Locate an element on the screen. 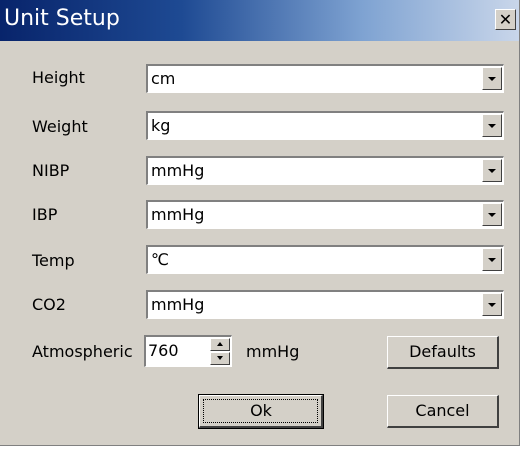 Image resolution: width=527 pixels, height=450 pixels. height-dropdown-button is located at coordinates (492, 78).